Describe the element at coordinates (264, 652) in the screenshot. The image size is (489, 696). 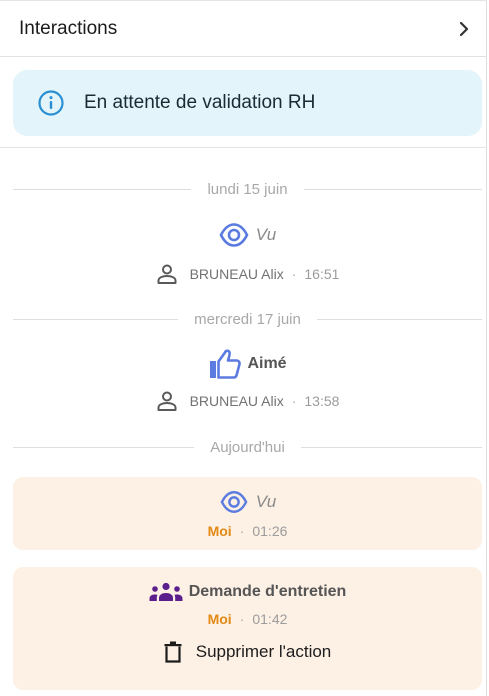
I see `delete-action-label: Supprimer l'action` at that location.